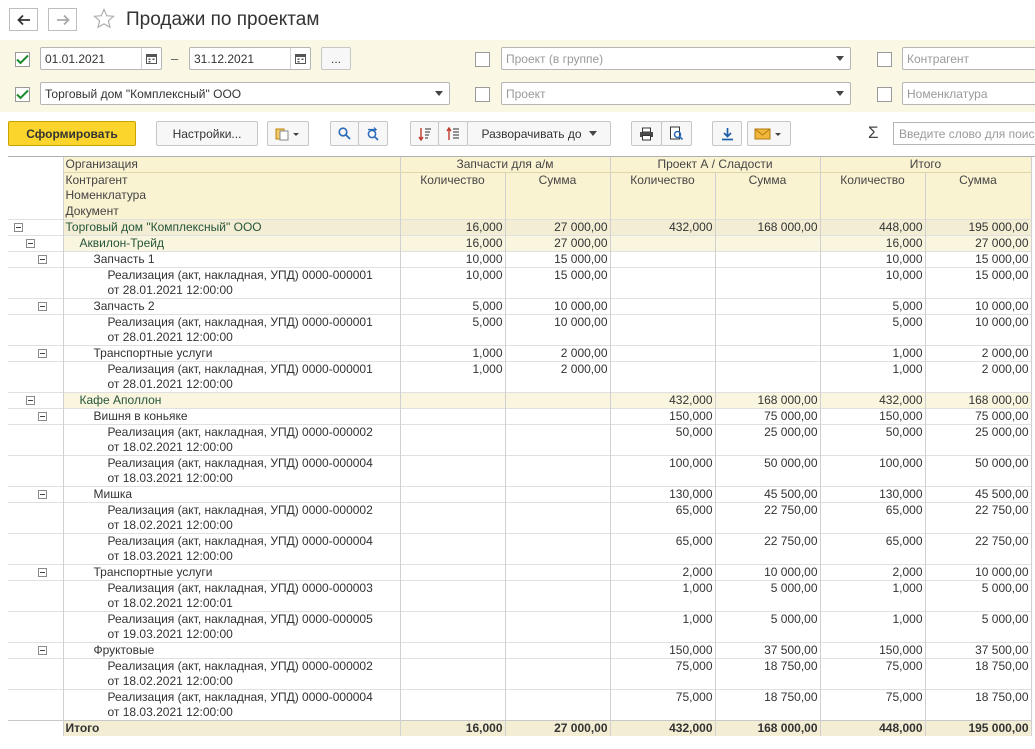 Image resolution: width=1035 pixels, height=749 pixels. What do you see at coordinates (482, 94) in the screenshot?
I see `project-checkbox` at bounding box center [482, 94].